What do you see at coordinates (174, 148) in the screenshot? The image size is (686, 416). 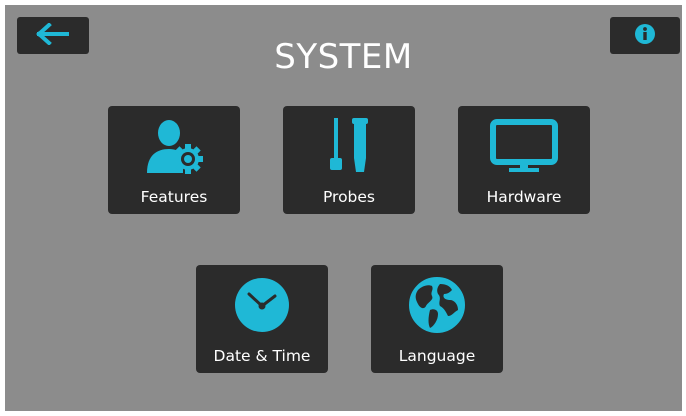 I see `user-gear-icon` at bounding box center [174, 148].